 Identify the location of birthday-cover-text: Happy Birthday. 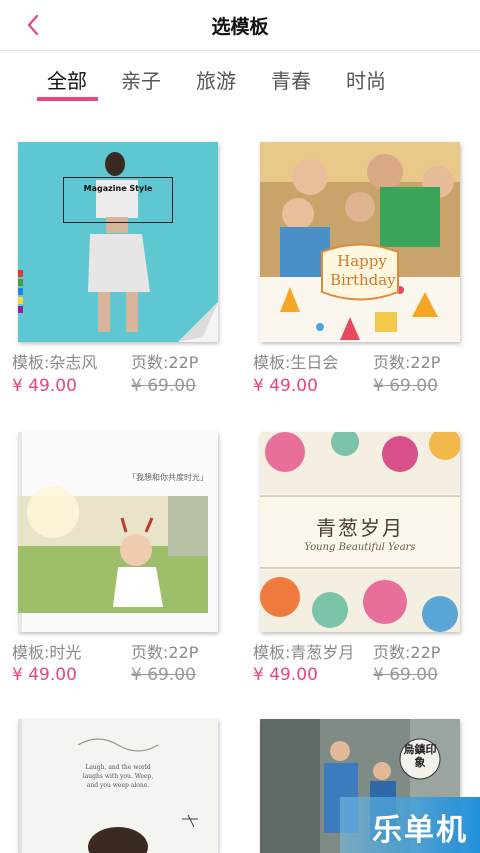
(363, 270).